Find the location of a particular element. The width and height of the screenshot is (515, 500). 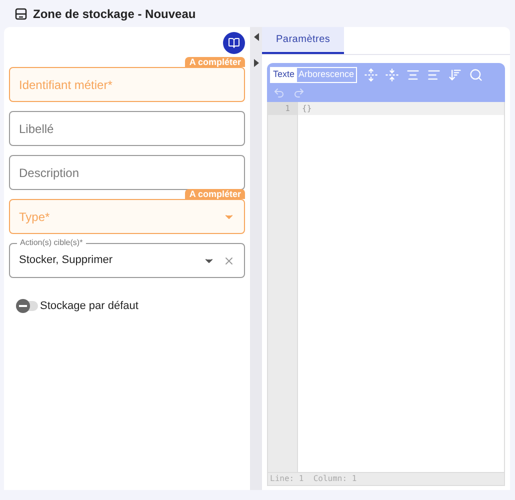

undo-icon is located at coordinates (279, 92).